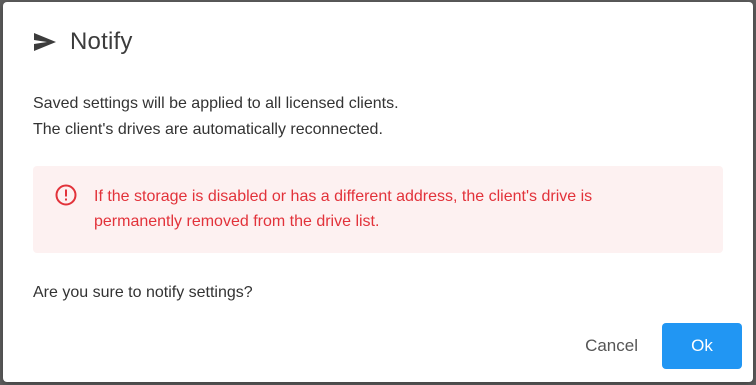 The image size is (756, 385). I want to click on dialog-actions: Cancel Ok, so click(658, 346).